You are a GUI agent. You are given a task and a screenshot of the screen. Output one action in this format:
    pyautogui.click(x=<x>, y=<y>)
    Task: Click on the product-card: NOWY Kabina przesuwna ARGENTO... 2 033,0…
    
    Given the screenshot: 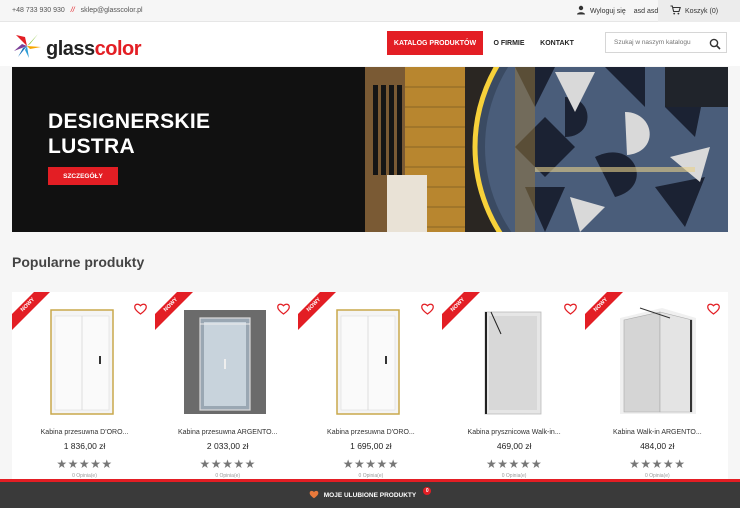 What is the action you would take?
    pyautogui.click(x=227, y=387)
    